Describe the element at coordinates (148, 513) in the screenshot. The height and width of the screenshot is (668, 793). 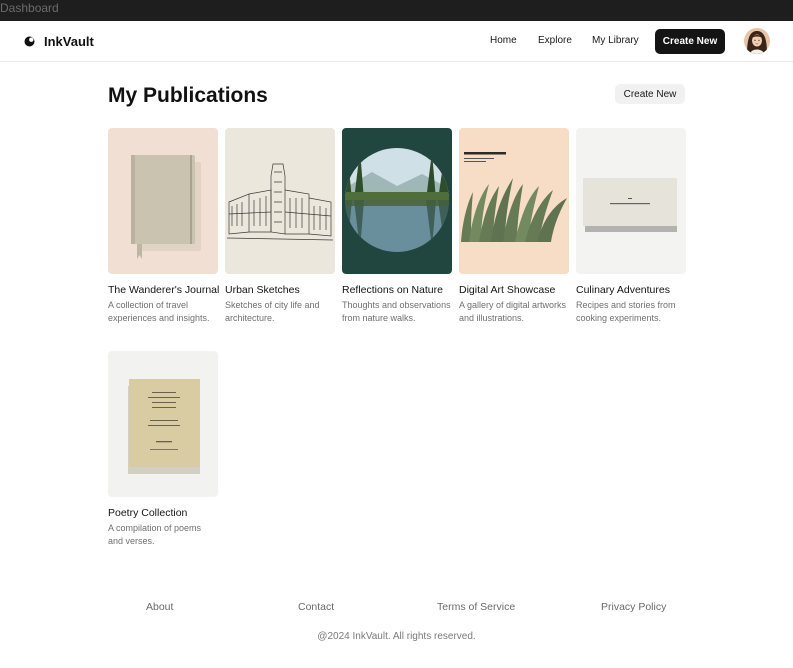
I see `card-title: Poetry Collection` at that location.